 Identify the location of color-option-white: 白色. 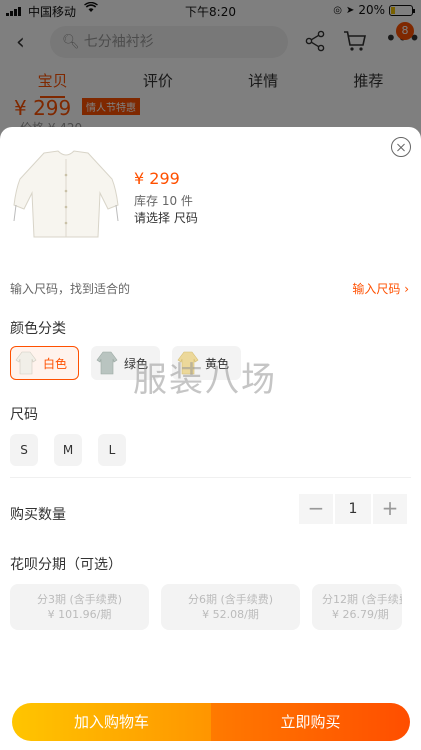
(44, 363).